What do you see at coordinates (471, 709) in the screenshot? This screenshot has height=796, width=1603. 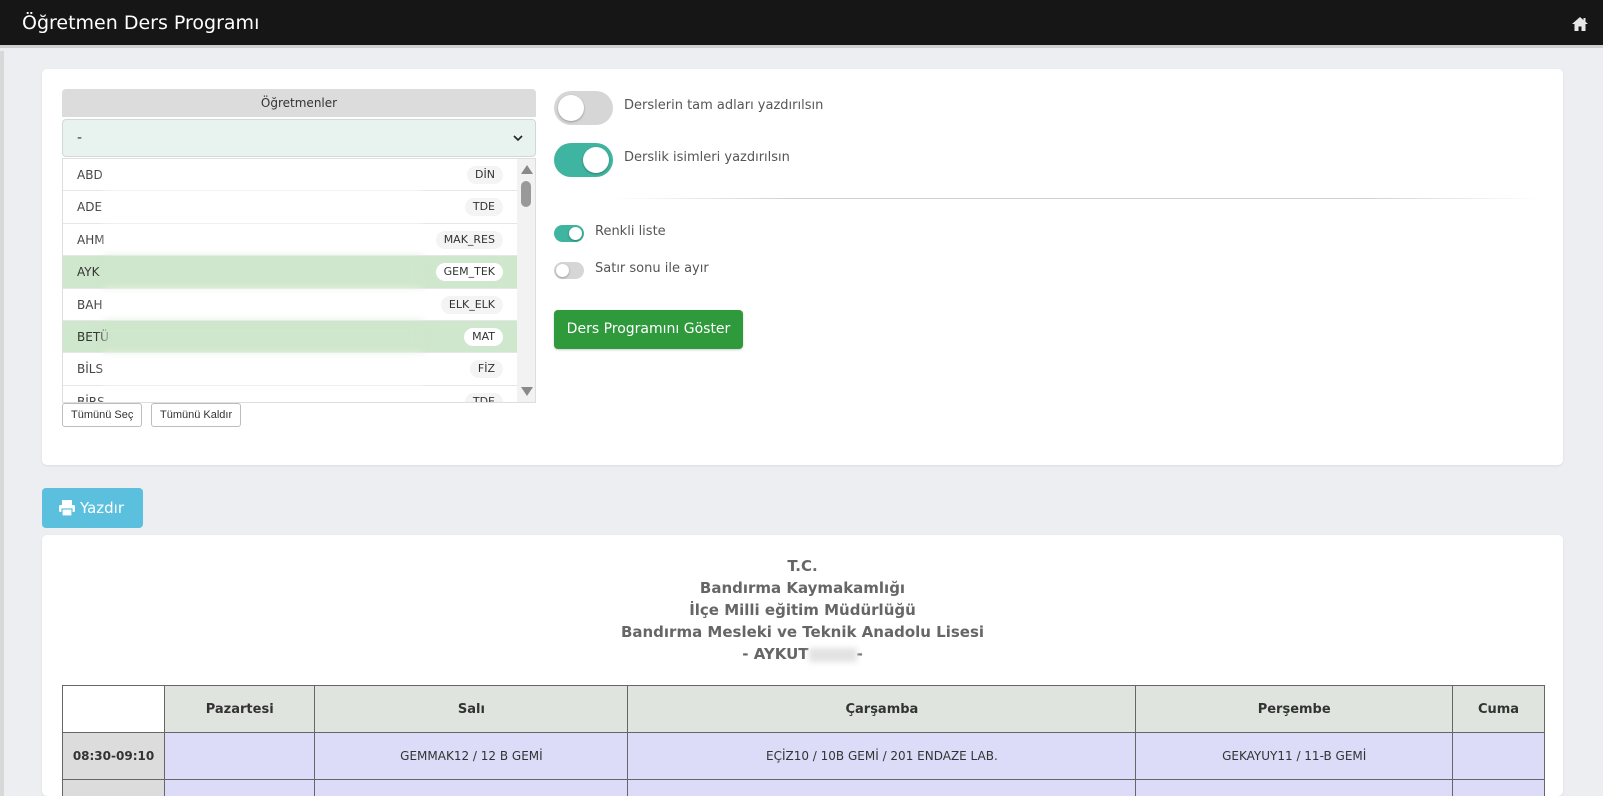 I see `day-header: Salı` at bounding box center [471, 709].